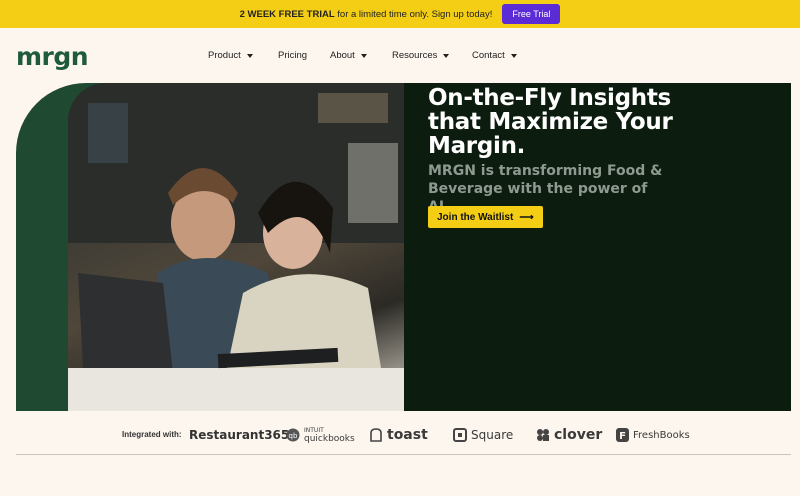 The height and width of the screenshot is (496, 800). I want to click on svg-text: qb, so click(293, 436).